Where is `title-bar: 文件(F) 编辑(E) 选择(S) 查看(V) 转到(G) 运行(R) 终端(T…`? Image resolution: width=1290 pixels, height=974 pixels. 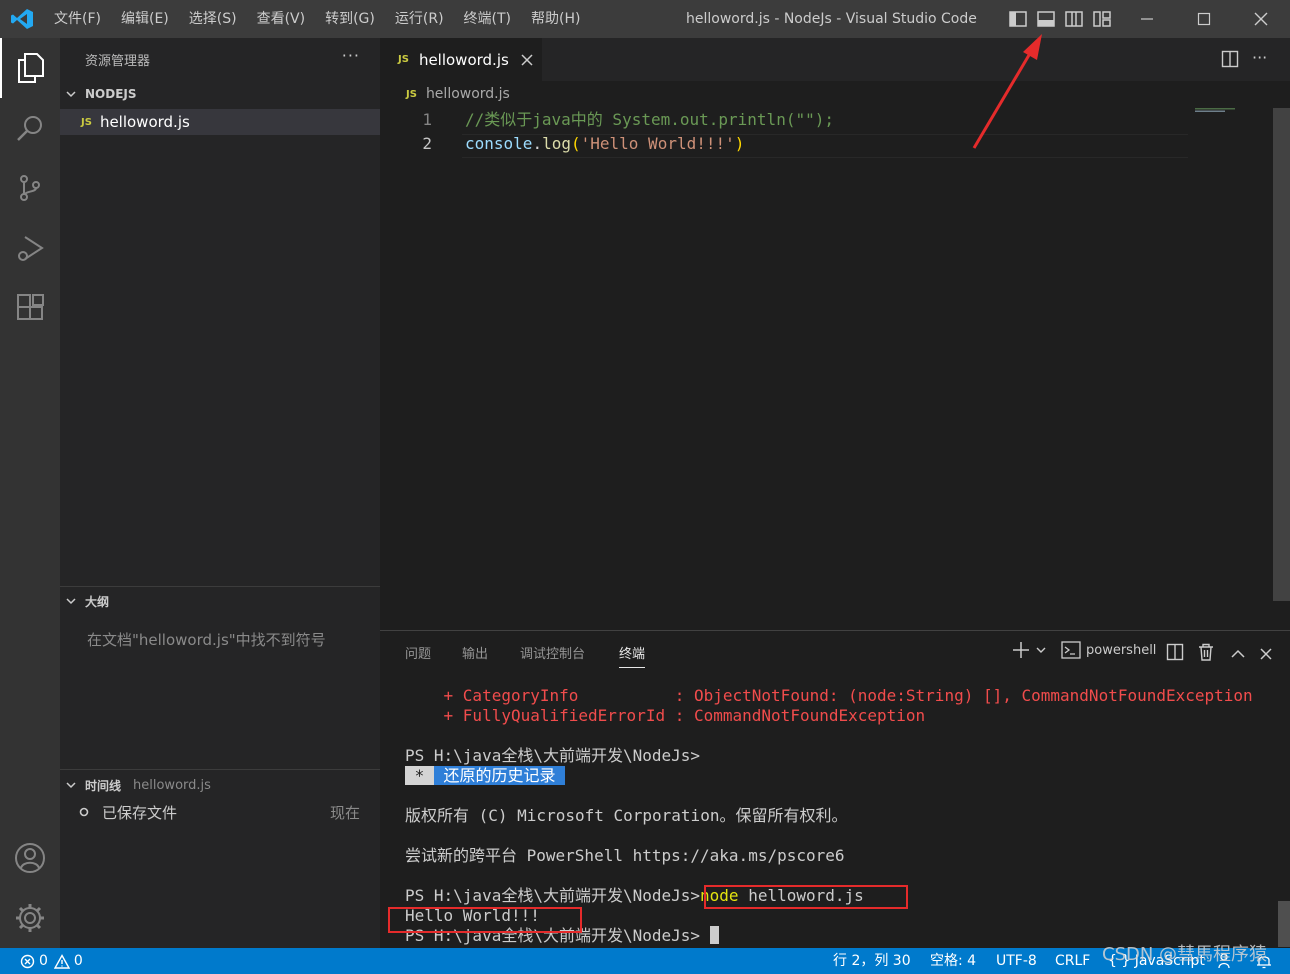
title-bar: 文件(F) 编辑(E) 选择(S) 查看(V) 转到(G) 运行(R) 终端(T… is located at coordinates (645, 19).